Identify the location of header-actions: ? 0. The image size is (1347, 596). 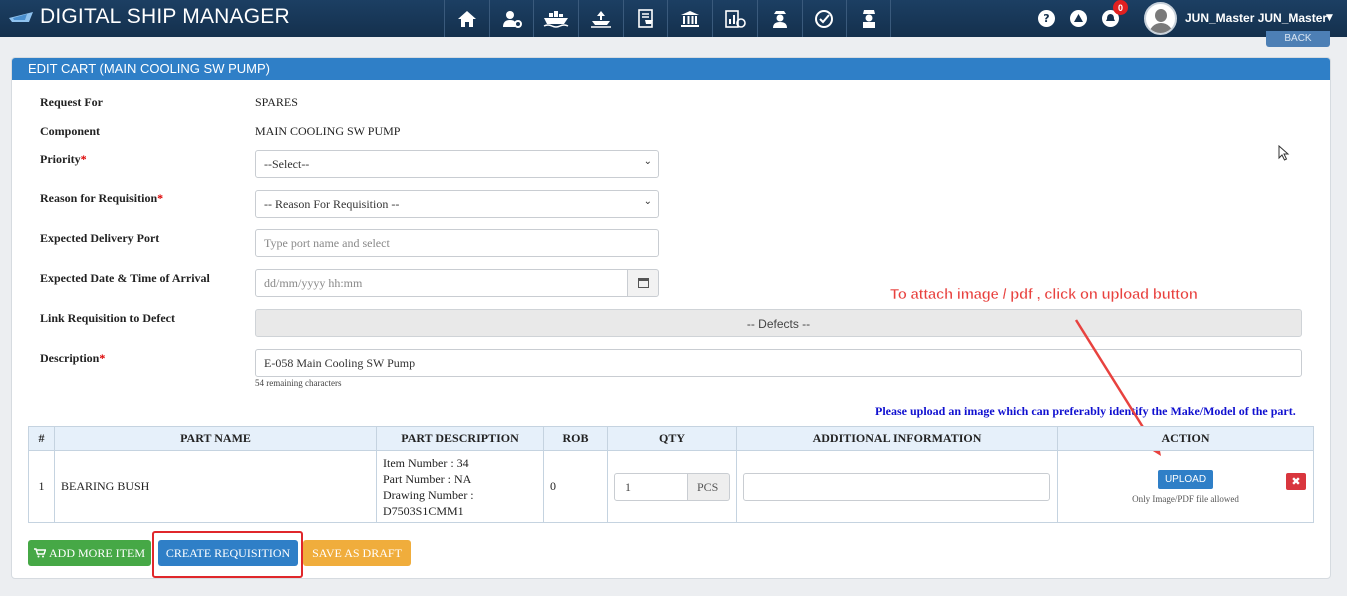
(1083, 18).